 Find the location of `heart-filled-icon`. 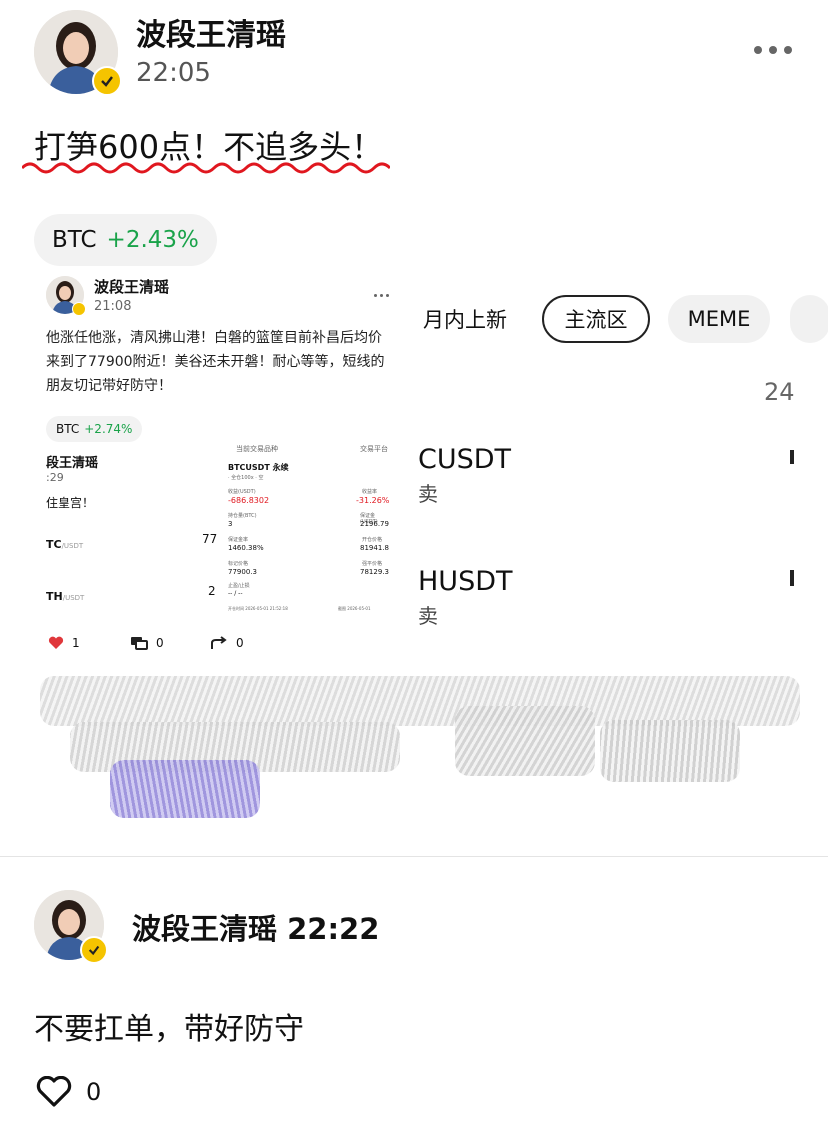

heart-filled-icon is located at coordinates (56, 642).